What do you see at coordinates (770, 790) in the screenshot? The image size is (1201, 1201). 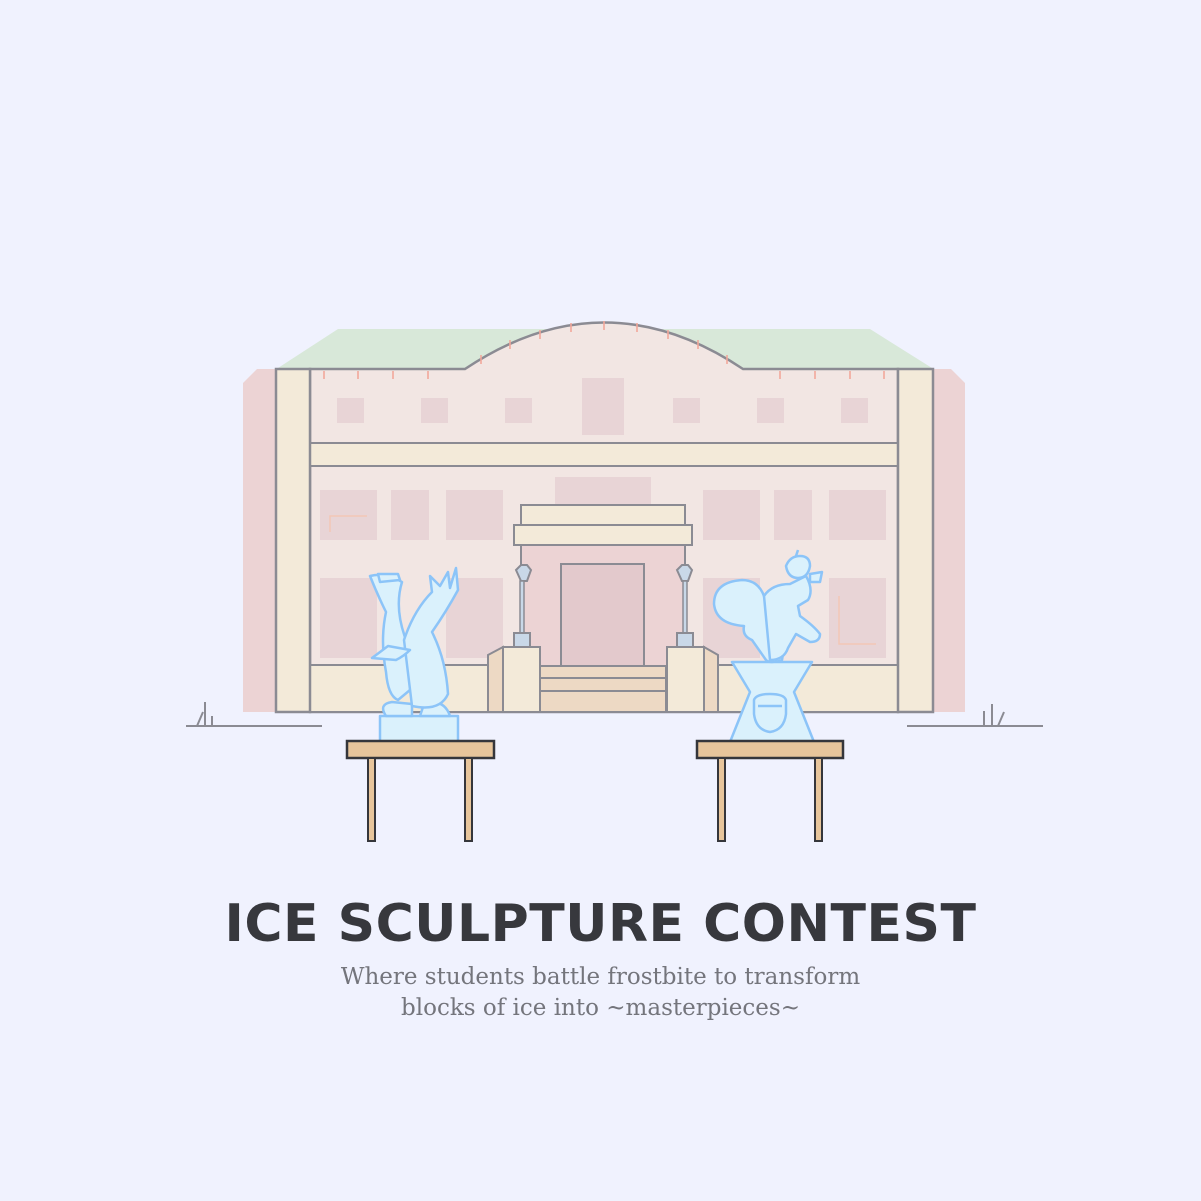 I see `table-right` at bounding box center [770, 790].